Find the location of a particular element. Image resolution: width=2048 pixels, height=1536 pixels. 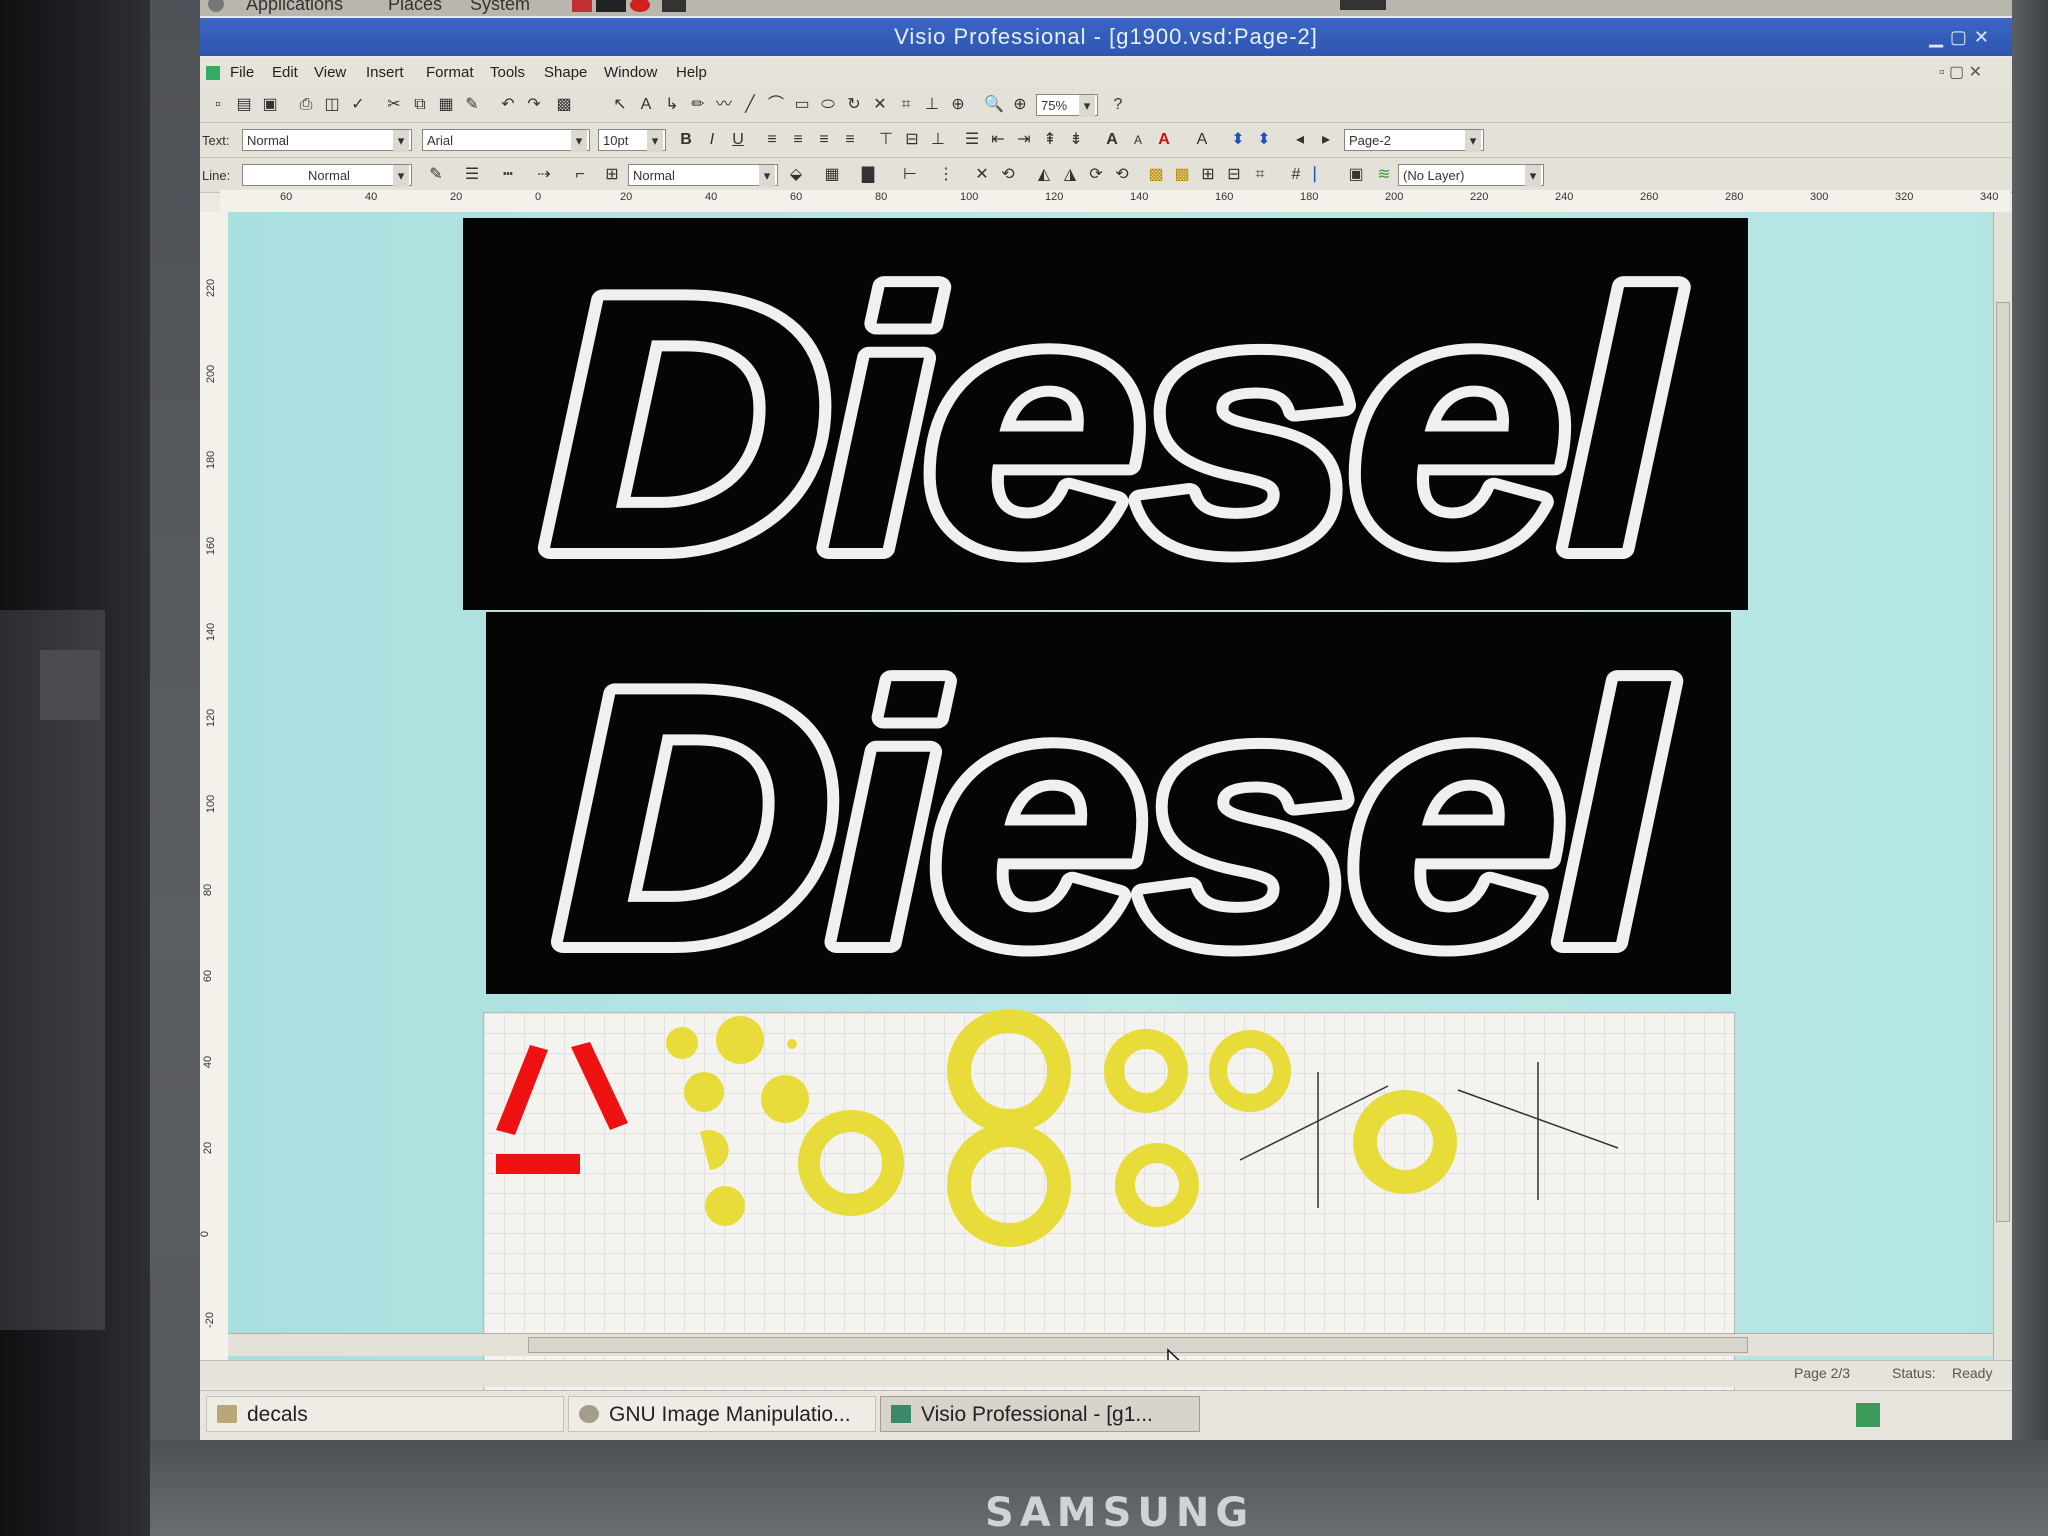

bring-front-icon: ▩ is located at coordinates (1156, 175).